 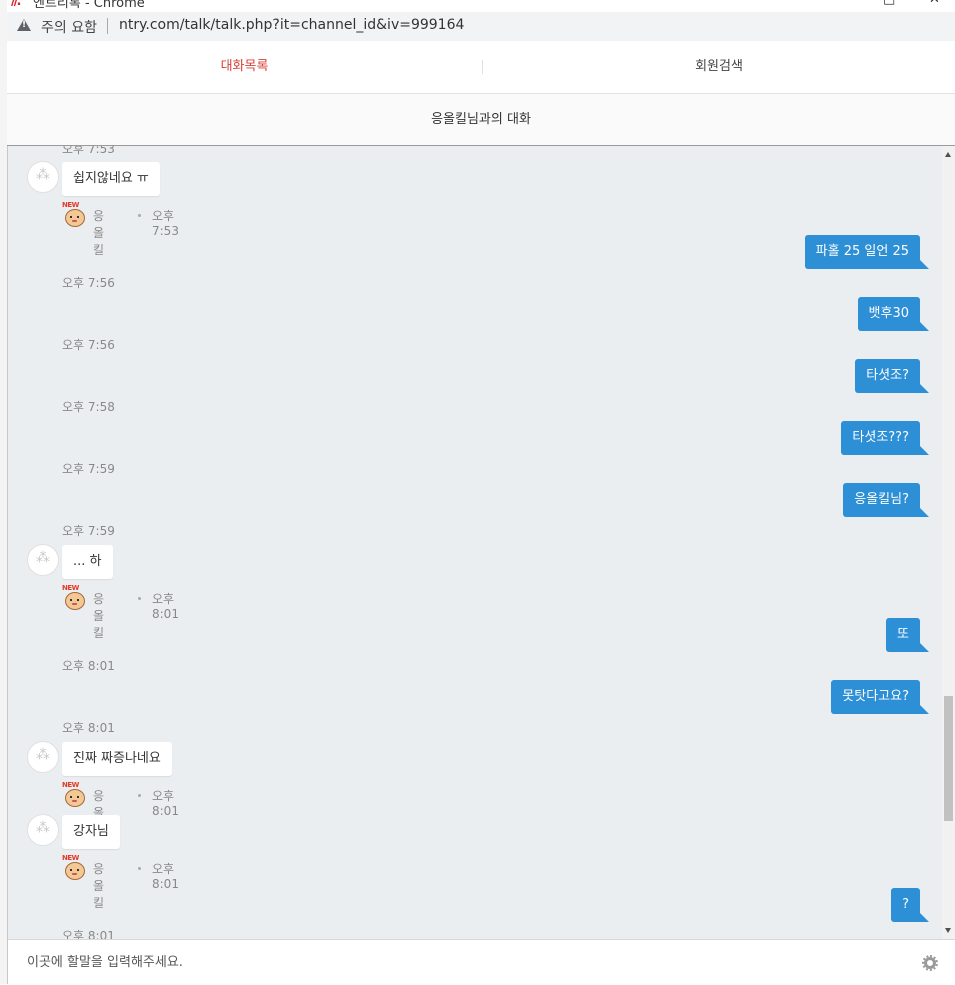 I want to click on conversation-title: 응올킬님과의 대화, so click(x=481, y=120).